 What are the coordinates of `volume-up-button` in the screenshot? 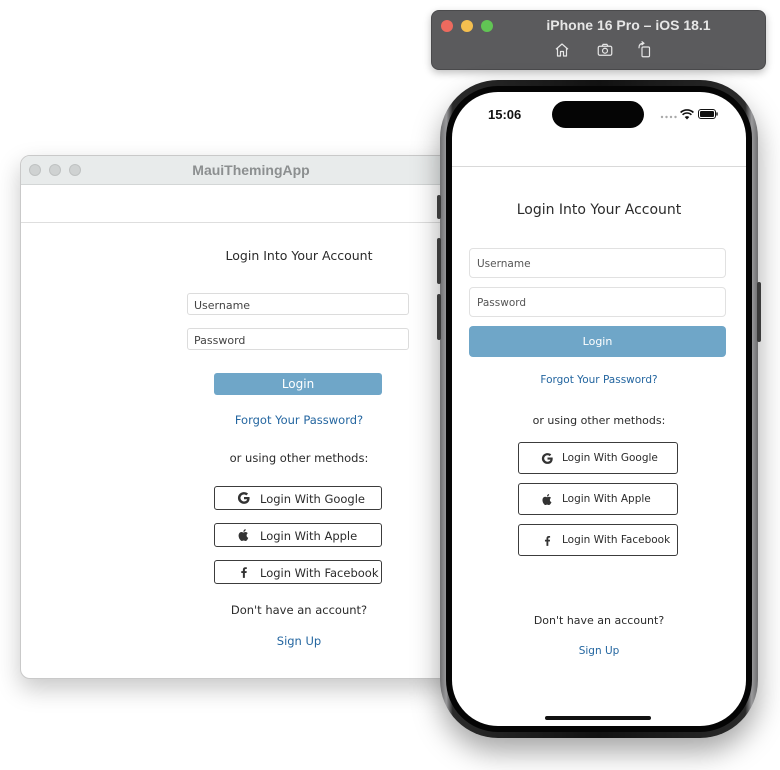 It's located at (439, 261).